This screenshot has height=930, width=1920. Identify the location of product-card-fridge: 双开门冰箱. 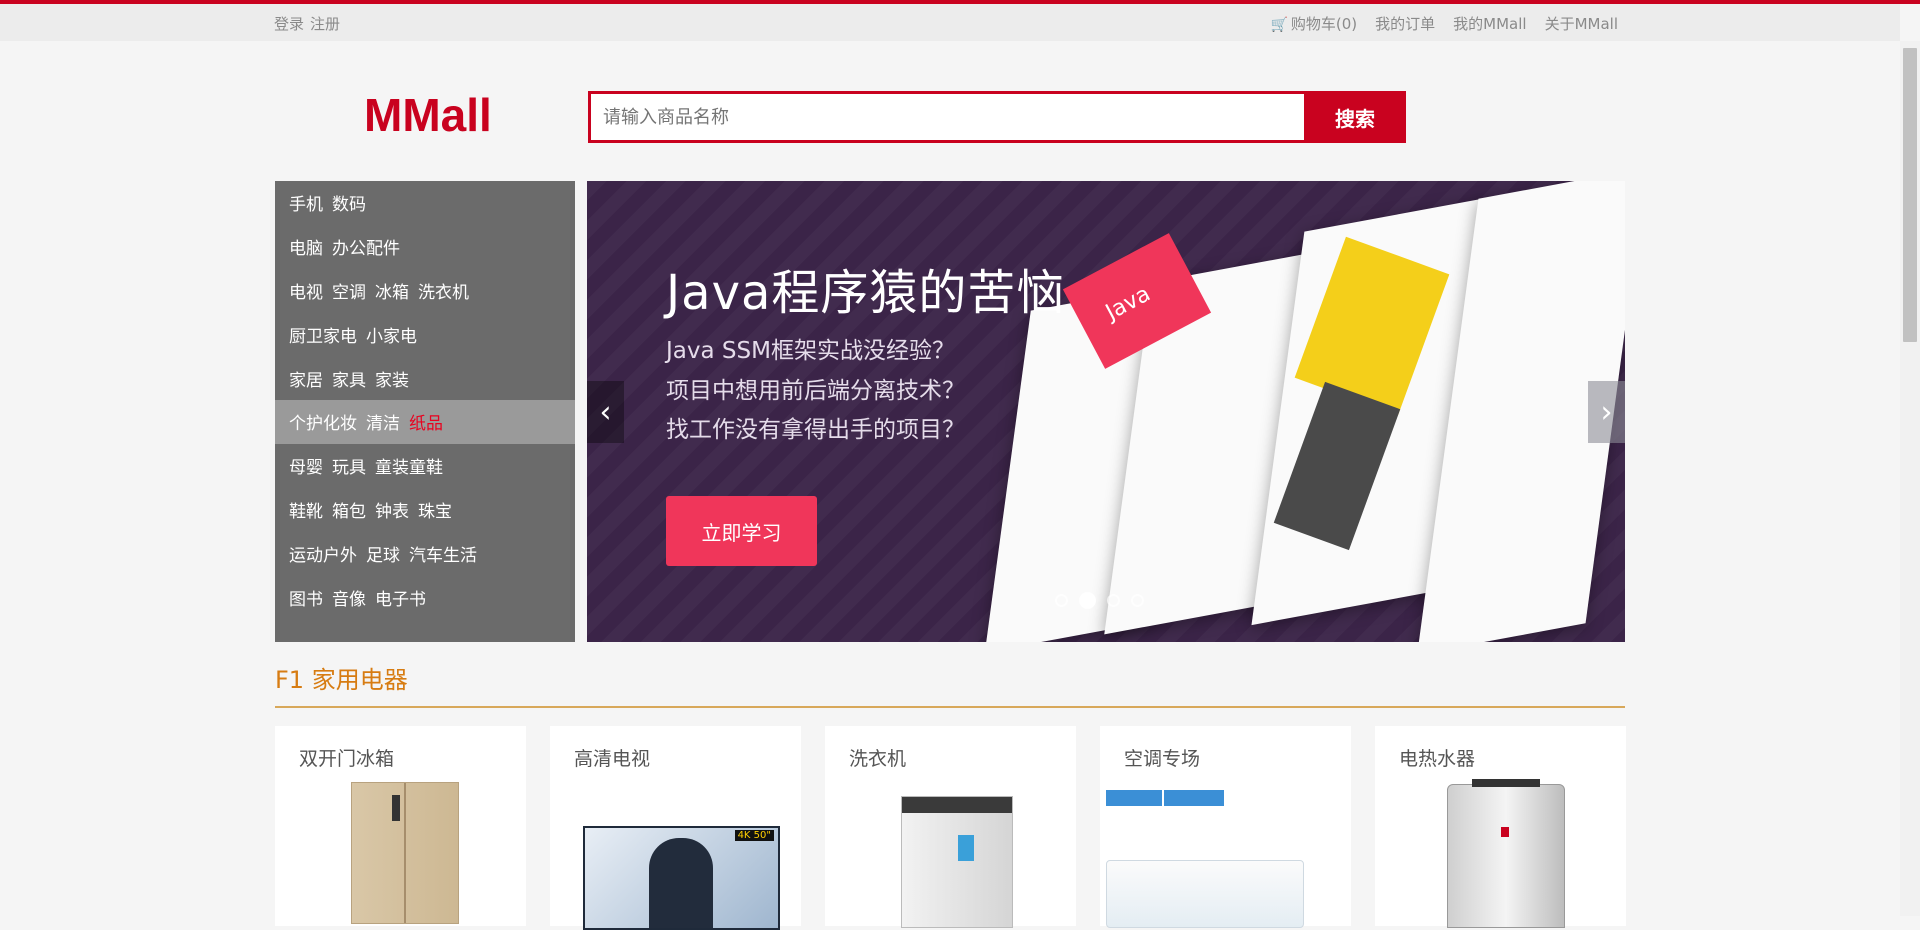
(400, 826).